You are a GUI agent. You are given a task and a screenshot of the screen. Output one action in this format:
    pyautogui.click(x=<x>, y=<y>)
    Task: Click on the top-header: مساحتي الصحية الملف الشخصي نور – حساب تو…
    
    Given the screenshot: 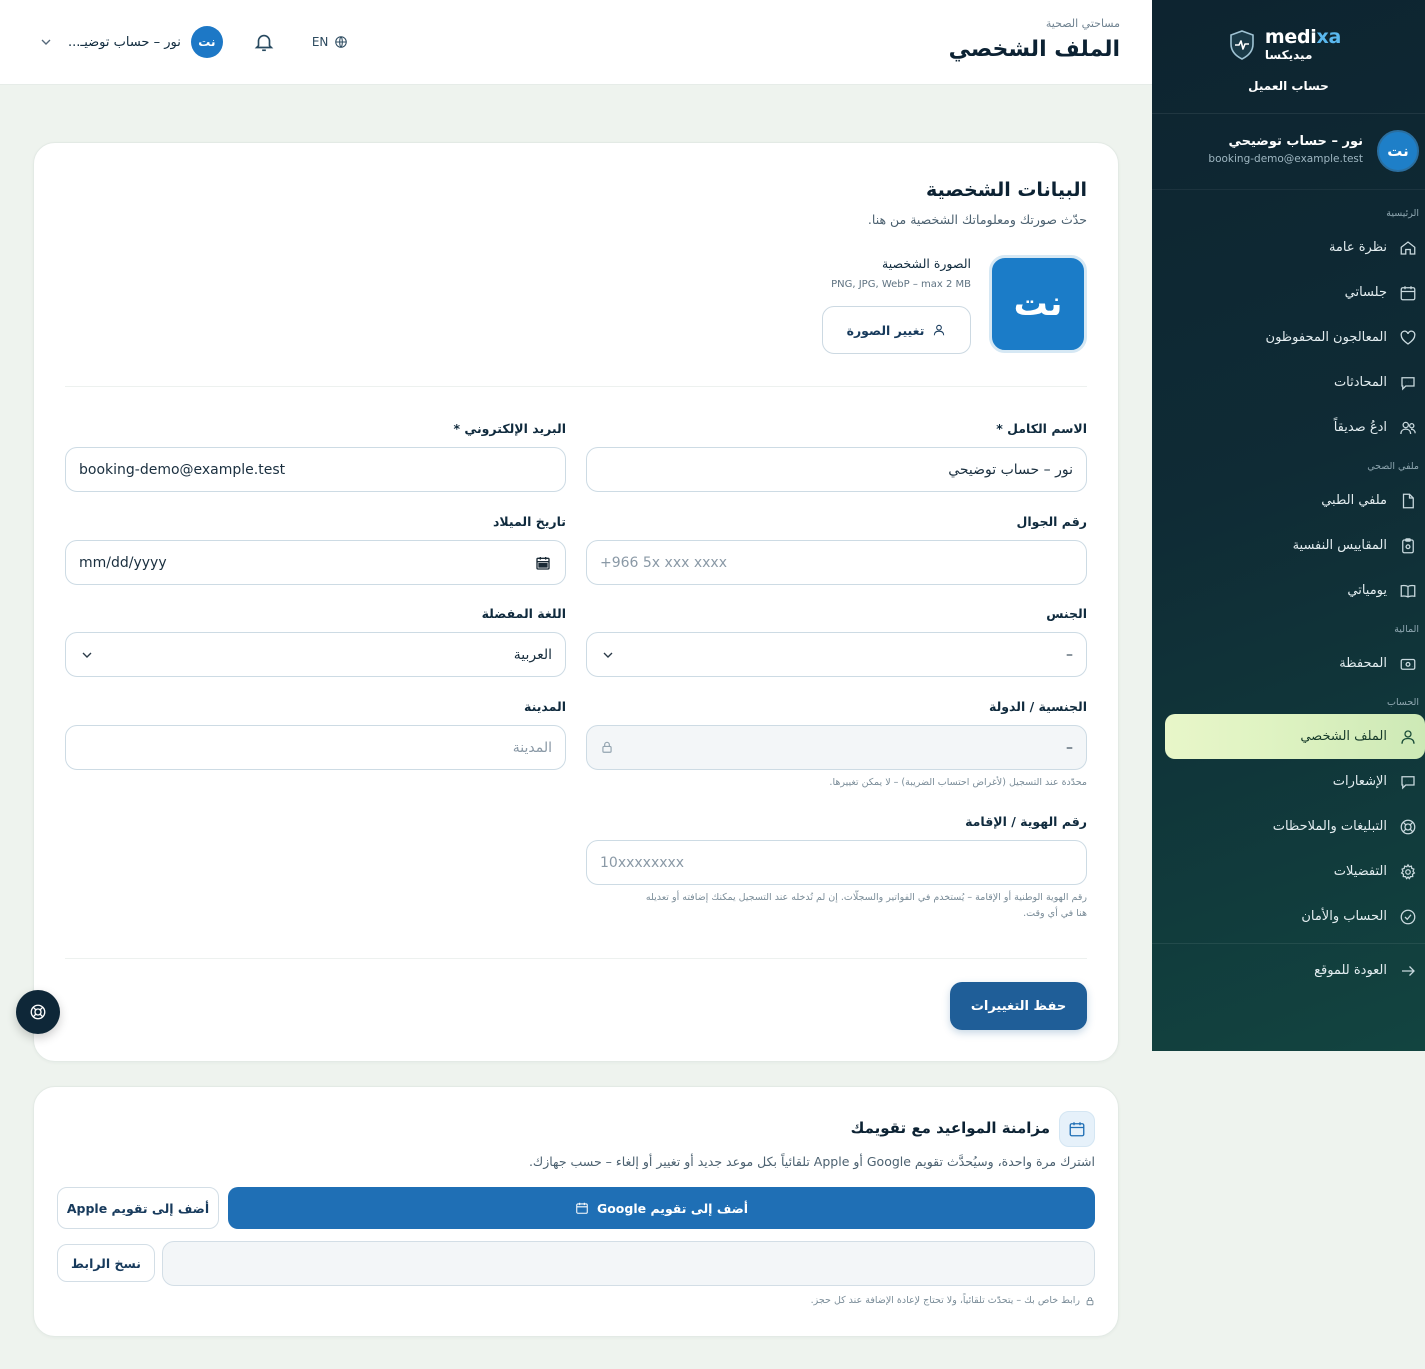 What is the action you would take?
    pyautogui.click(x=576, y=42)
    